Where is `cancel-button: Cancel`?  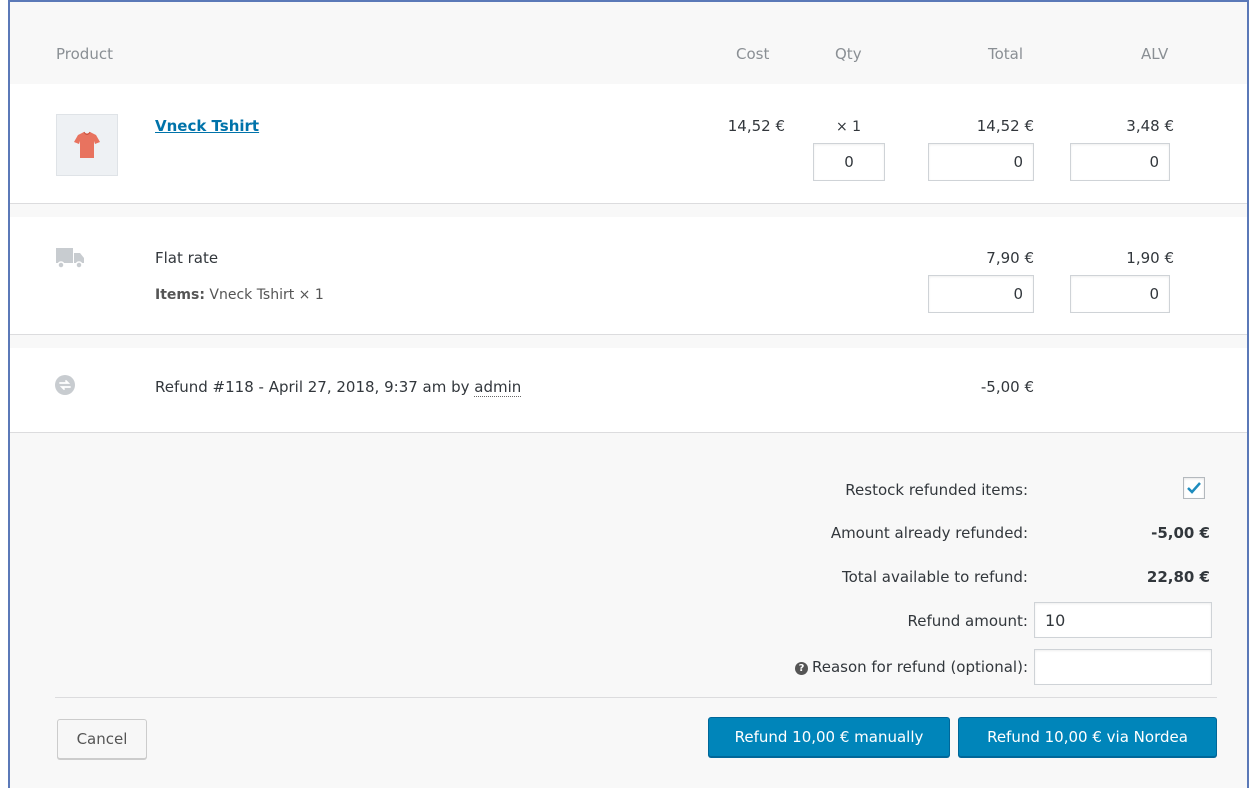 cancel-button: Cancel is located at coordinates (102, 739).